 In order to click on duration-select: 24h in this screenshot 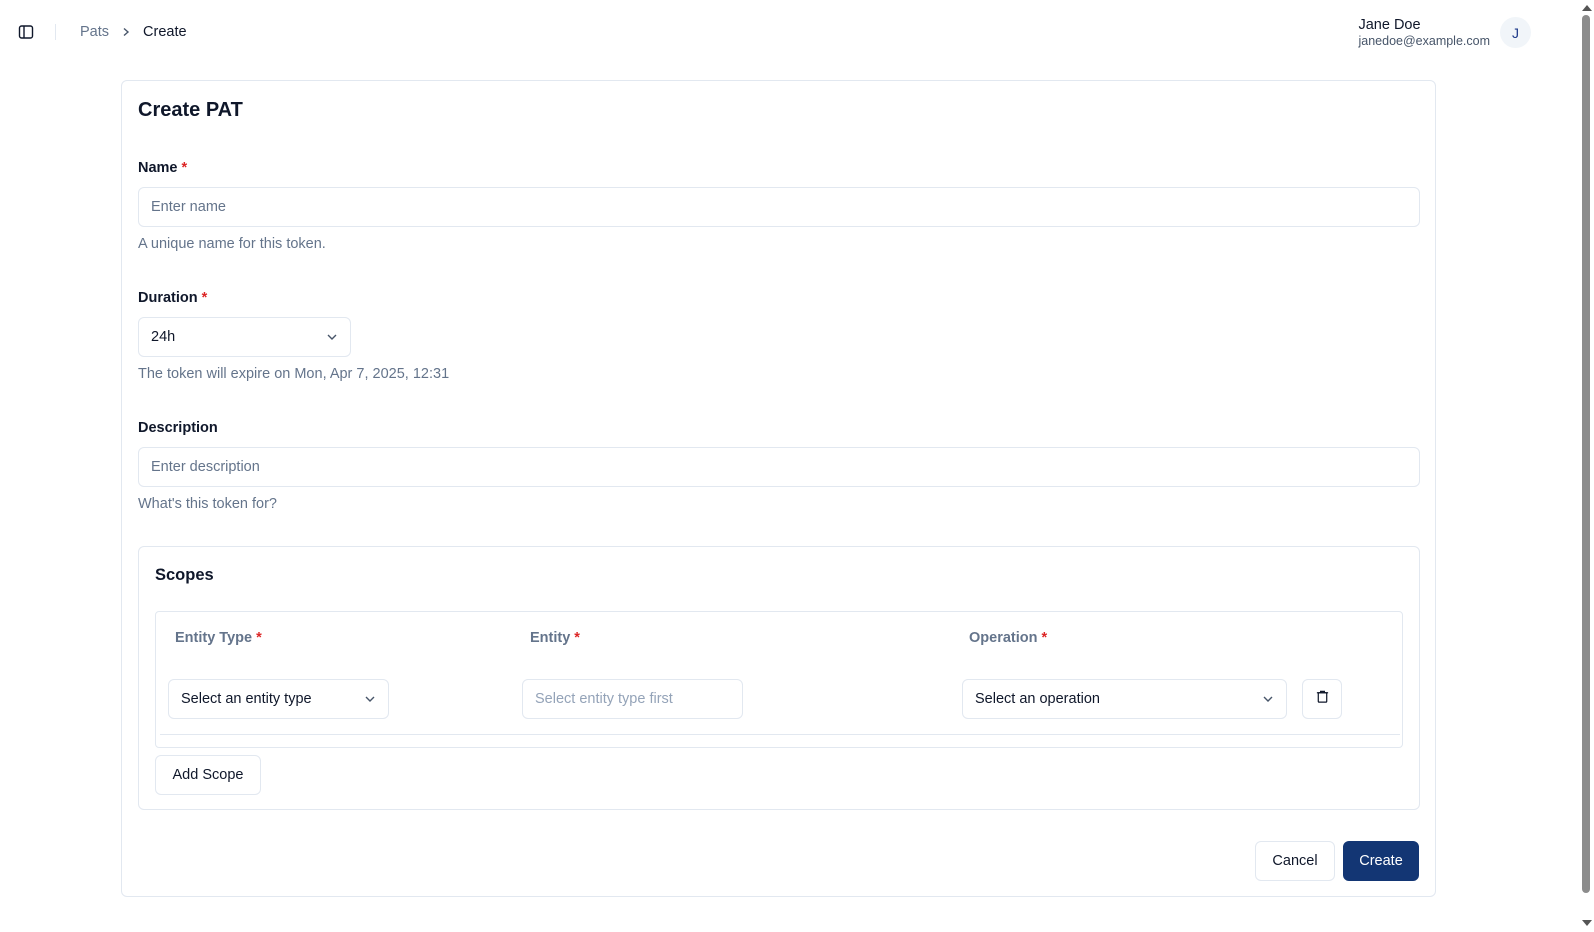, I will do `click(244, 337)`.